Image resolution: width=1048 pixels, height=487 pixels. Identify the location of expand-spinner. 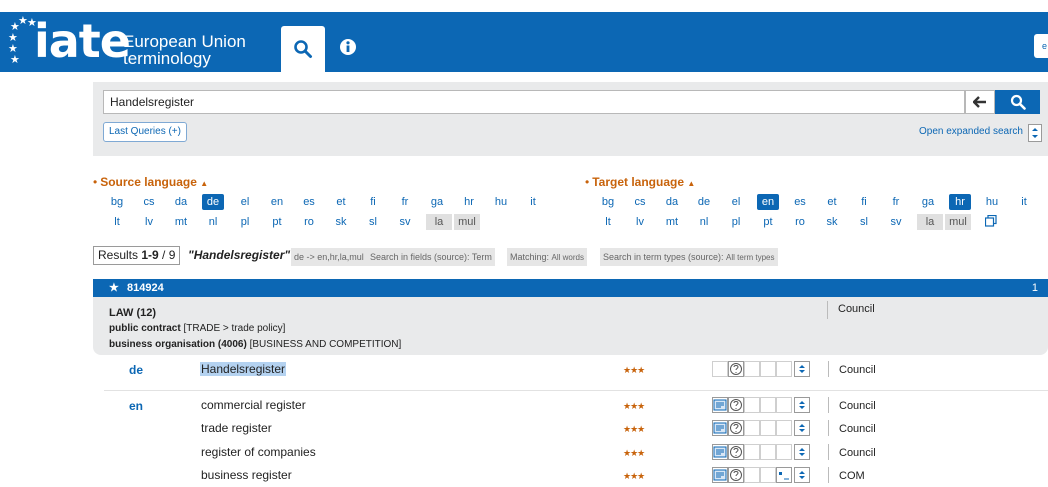
(1035, 133).